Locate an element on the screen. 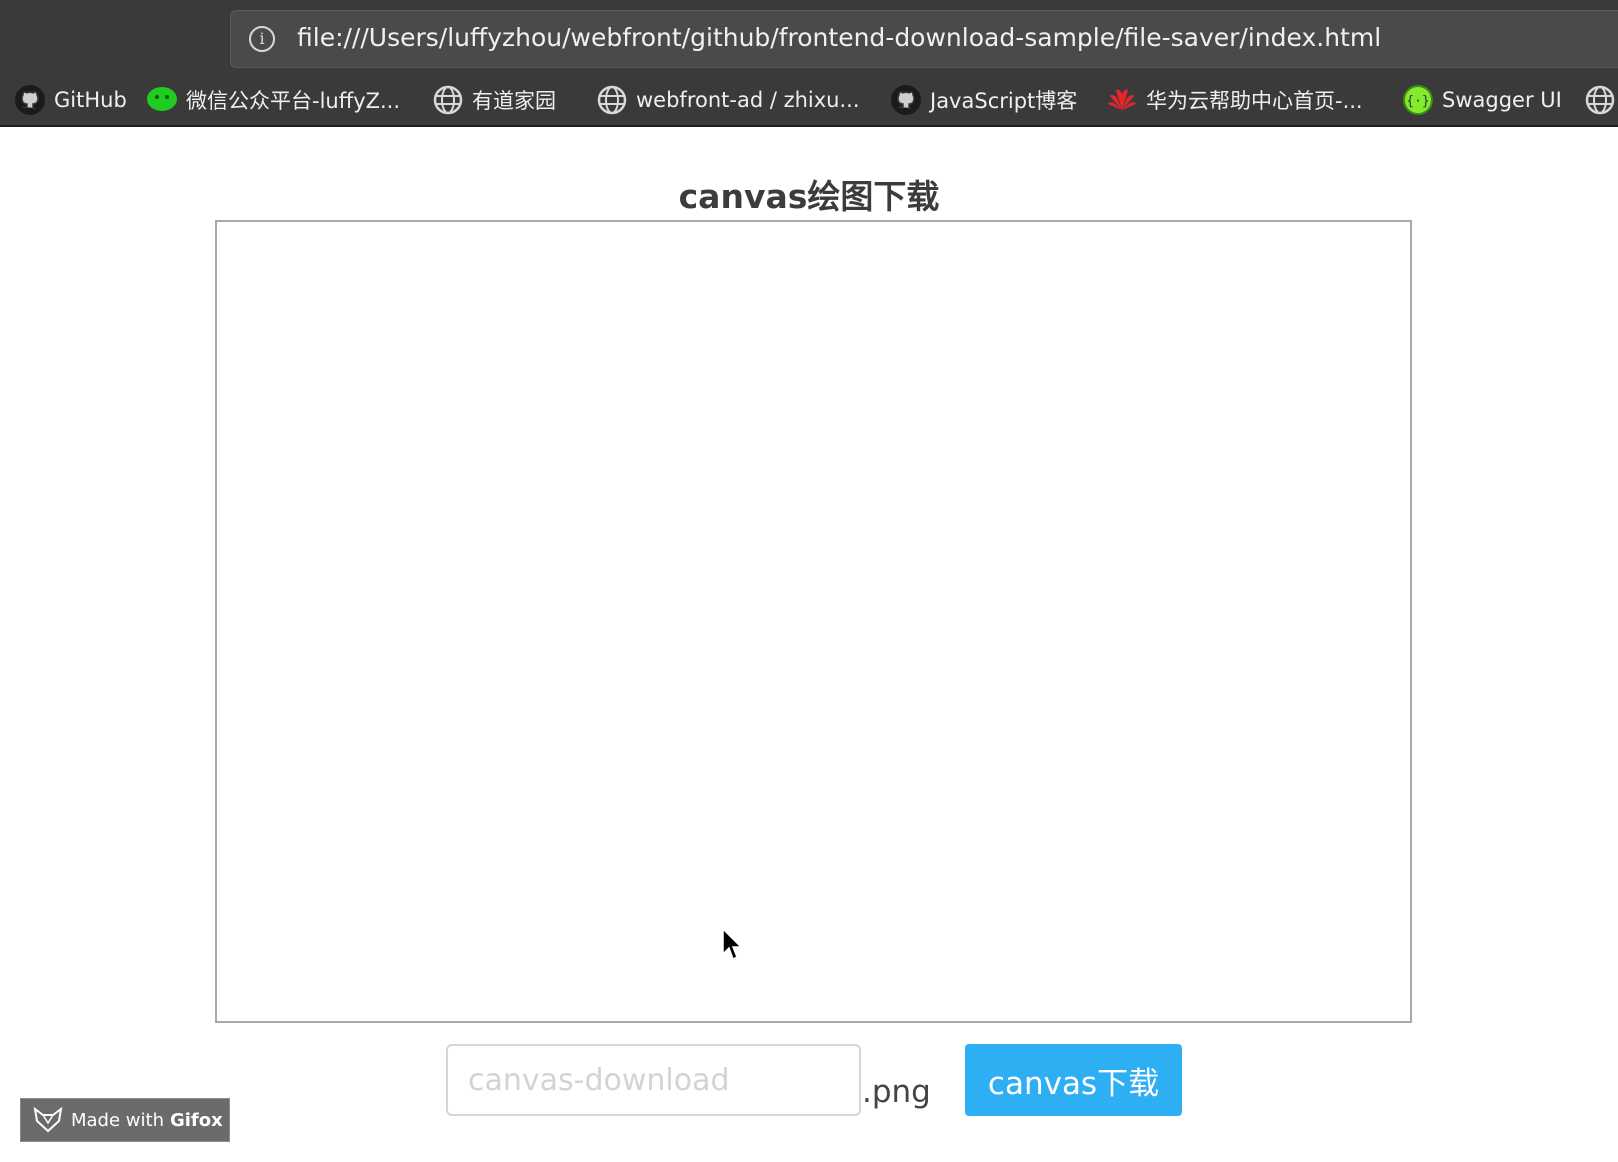 The height and width of the screenshot is (1162, 1618). gifox-fox-icon is located at coordinates (48, 1120).